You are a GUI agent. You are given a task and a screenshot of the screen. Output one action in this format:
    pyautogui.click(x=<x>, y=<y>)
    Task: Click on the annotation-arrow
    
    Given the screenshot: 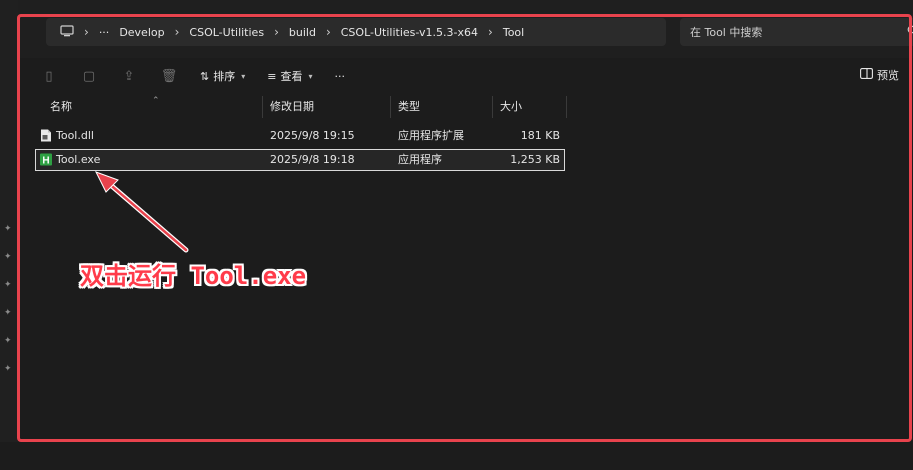 What is the action you would take?
    pyautogui.click(x=141, y=212)
    